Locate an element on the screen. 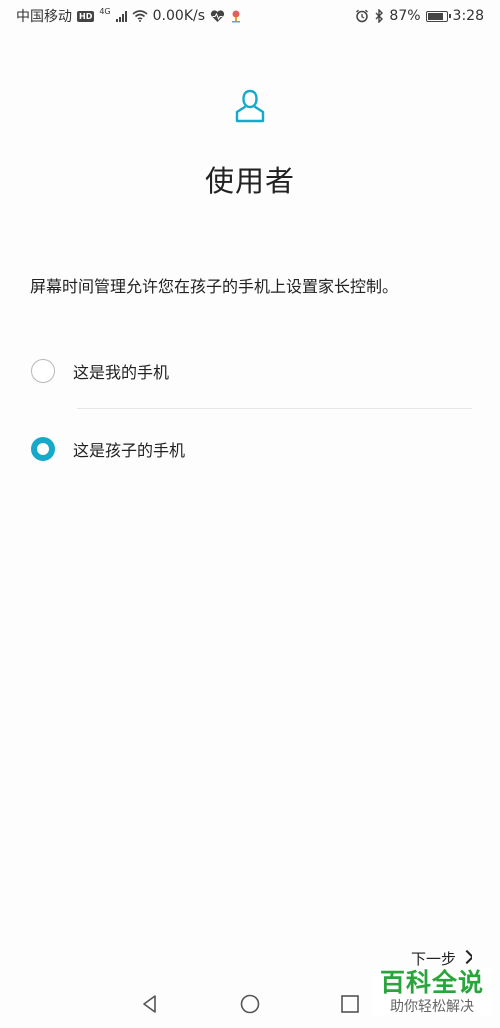  watermark: 百科全说 助你轻松解决 is located at coordinates (432, 992).